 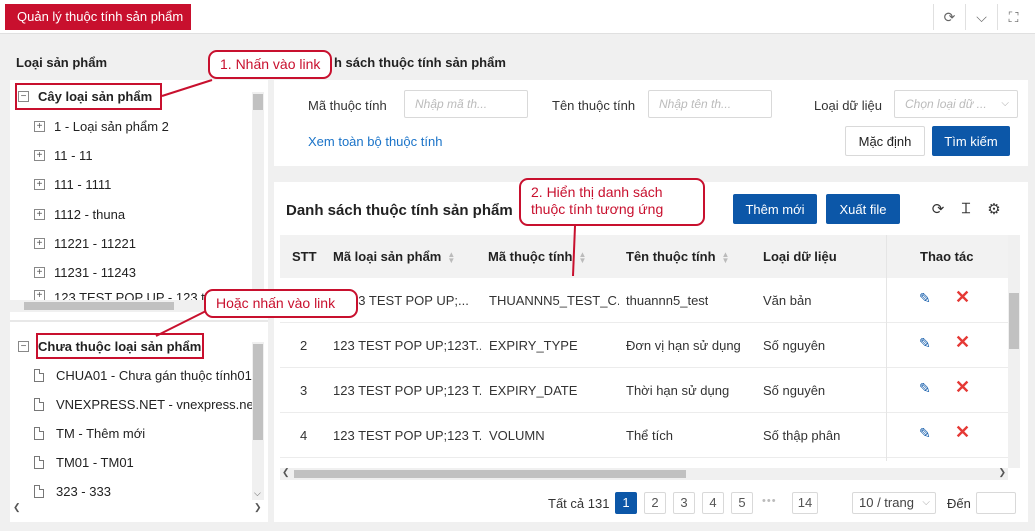 I want to click on column-header-stt: STT, so click(x=304, y=256).